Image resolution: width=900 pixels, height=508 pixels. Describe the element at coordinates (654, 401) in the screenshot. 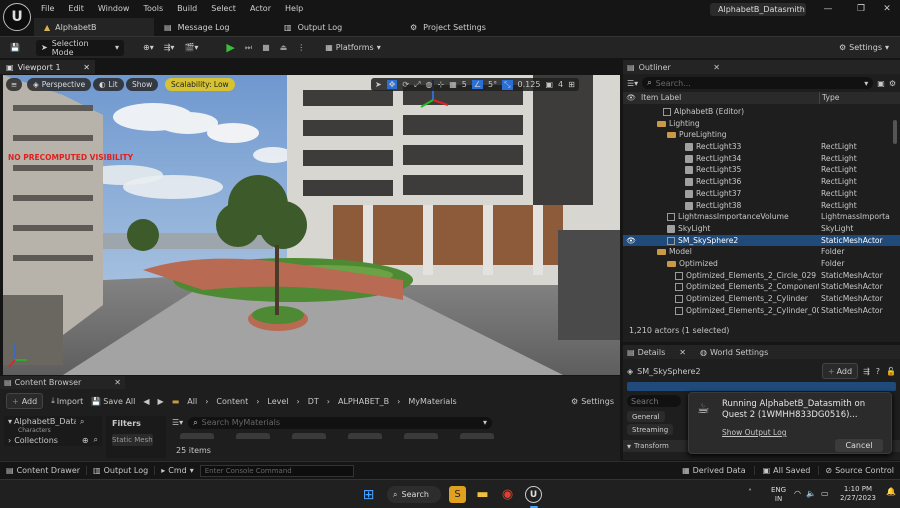

I see `details-search-input: Search` at that location.